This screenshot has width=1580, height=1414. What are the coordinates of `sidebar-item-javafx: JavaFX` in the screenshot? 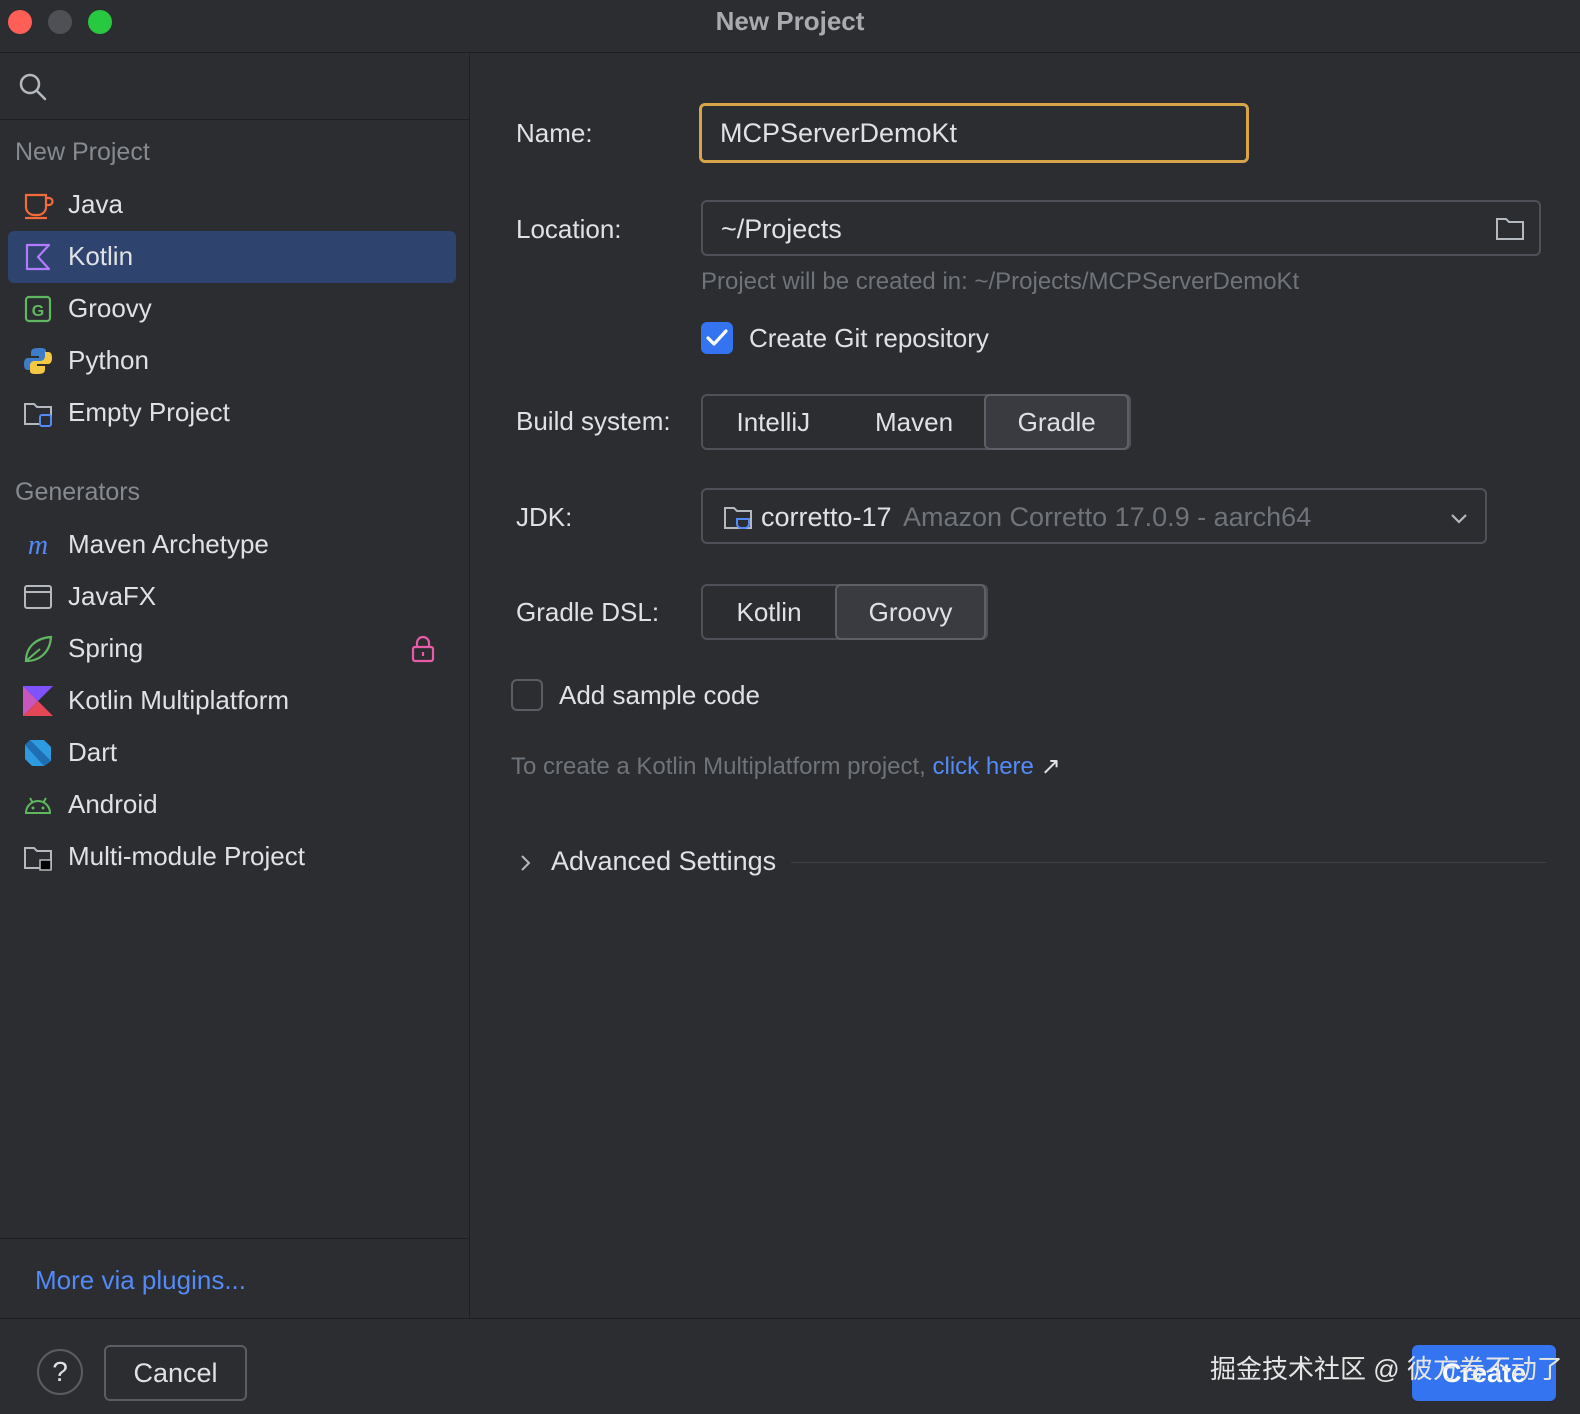 It's located at (232, 597).